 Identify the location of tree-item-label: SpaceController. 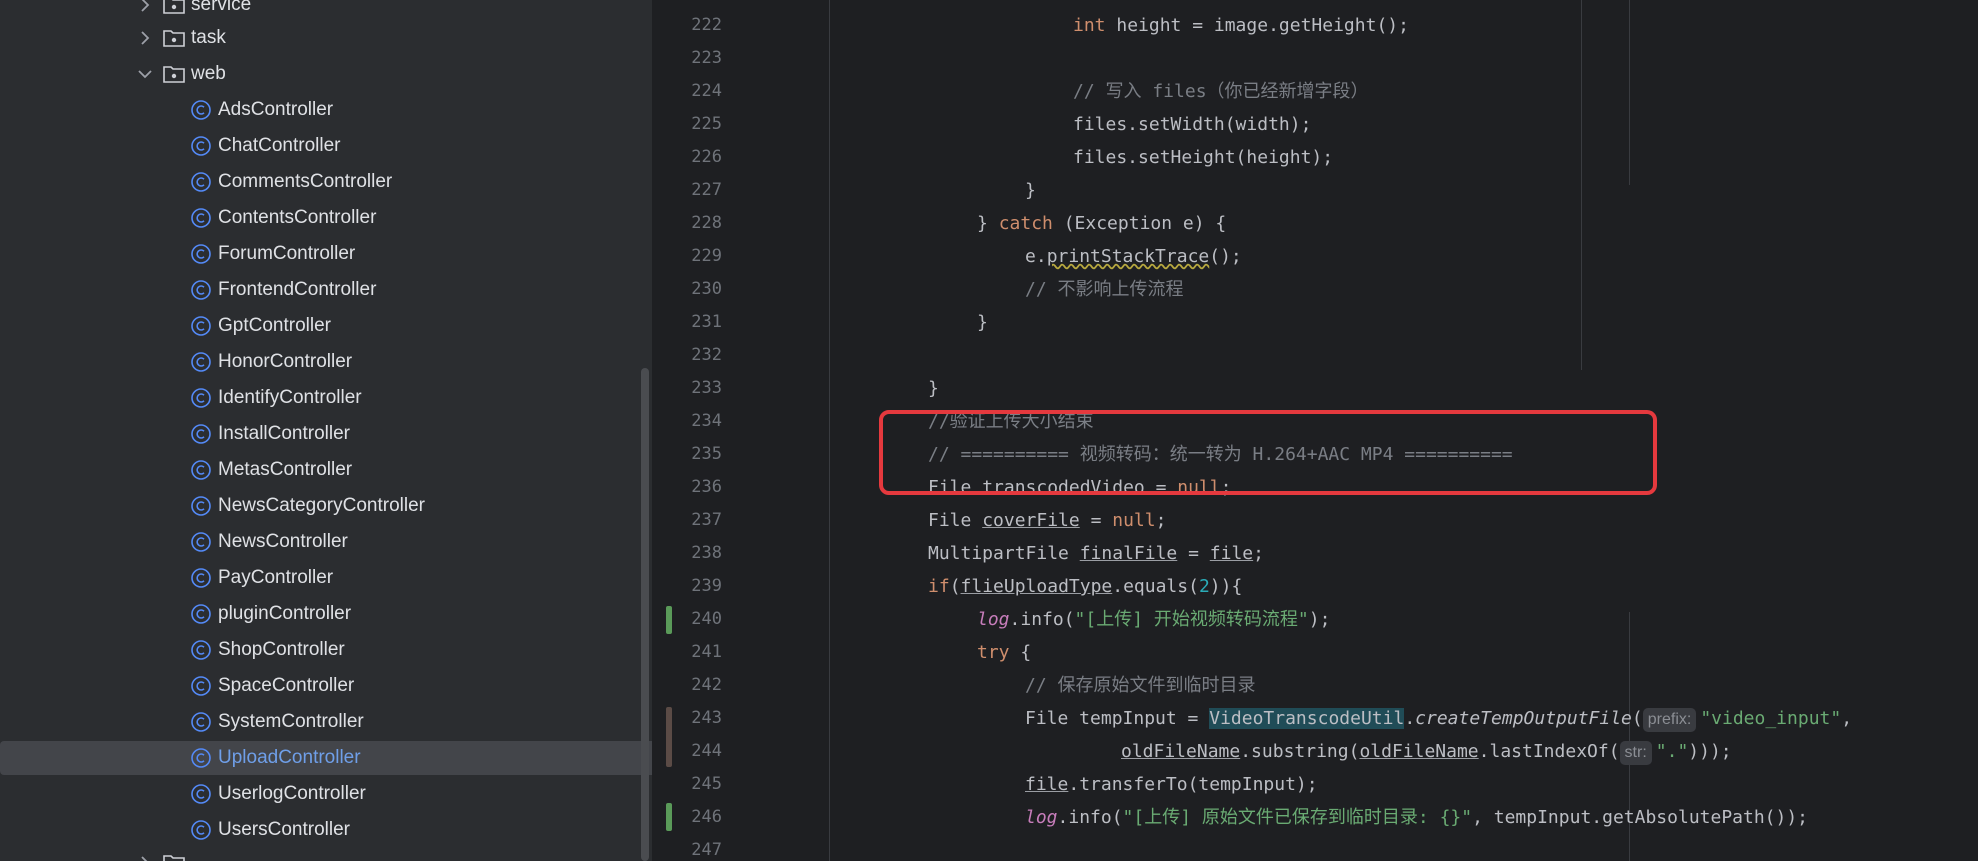
(286, 685).